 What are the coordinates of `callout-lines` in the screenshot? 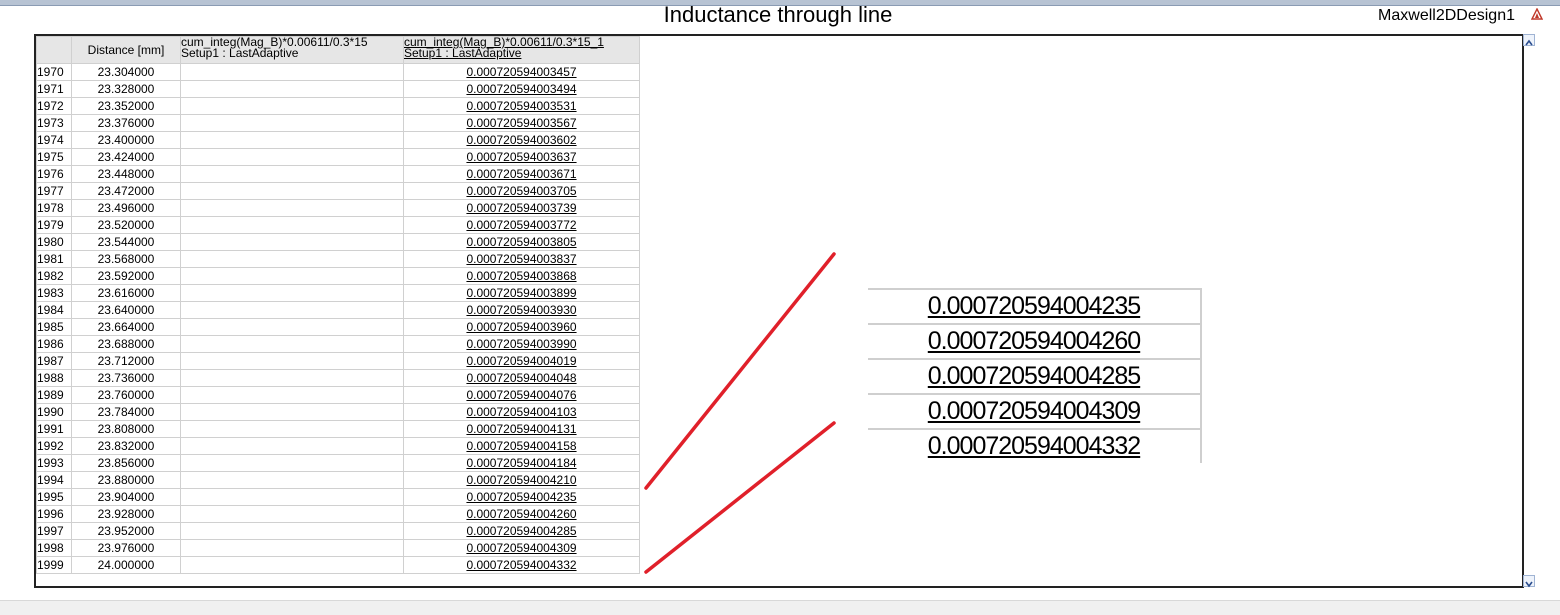 It's located at (740, 413).